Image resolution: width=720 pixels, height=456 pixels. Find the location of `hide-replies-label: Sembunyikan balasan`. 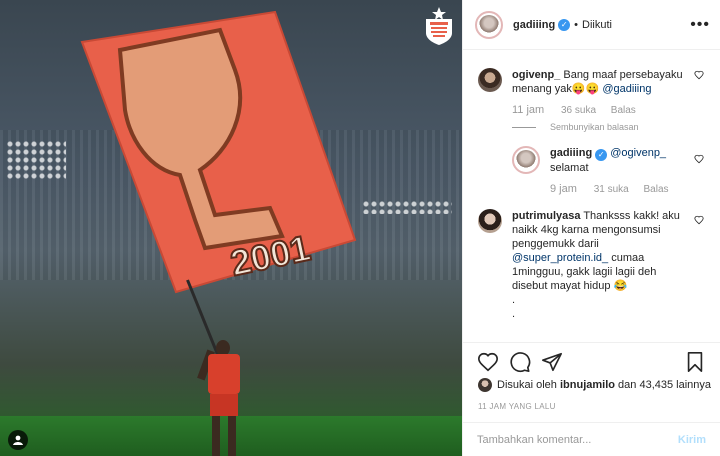

hide-replies-label: Sembunyikan balasan is located at coordinates (594, 127).